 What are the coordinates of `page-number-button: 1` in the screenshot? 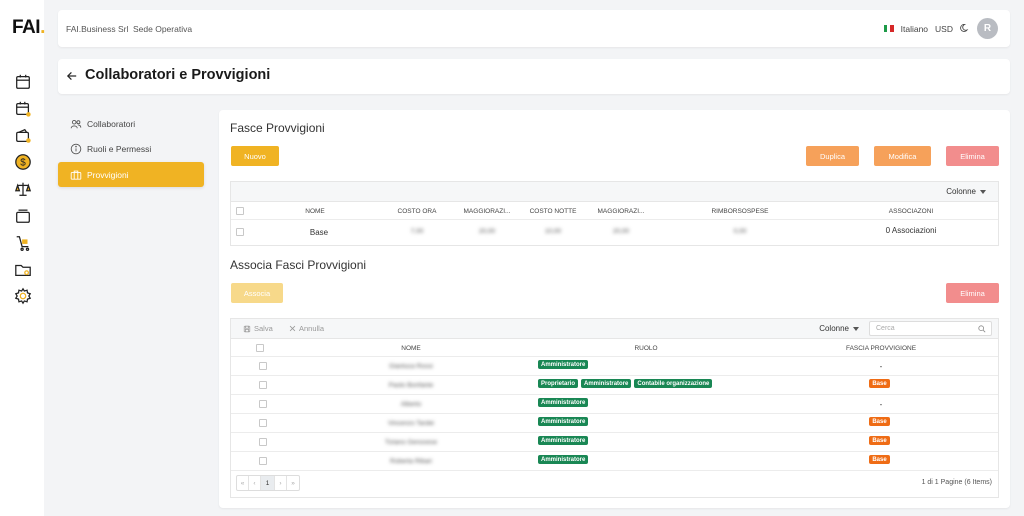 It's located at (268, 483).